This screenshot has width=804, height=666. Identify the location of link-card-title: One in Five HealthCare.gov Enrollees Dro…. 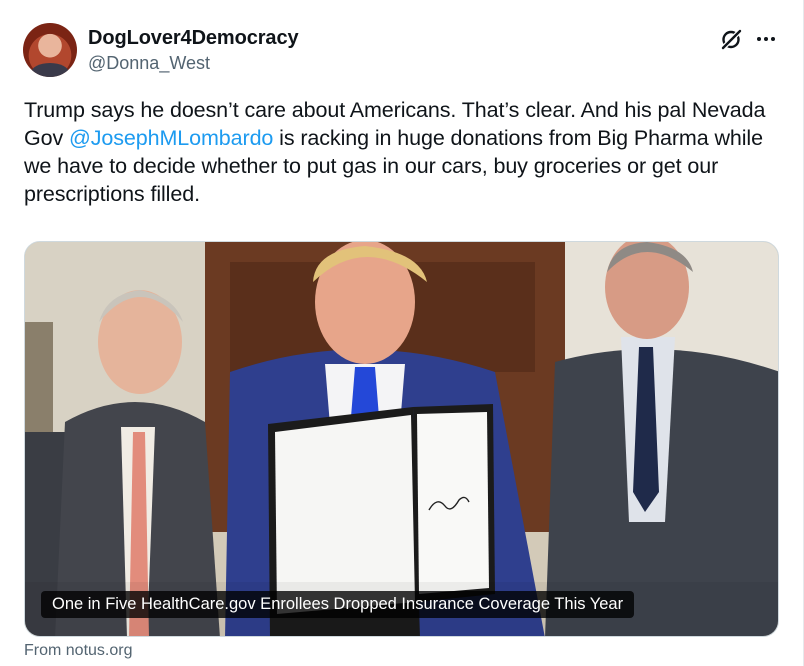
(338, 604).